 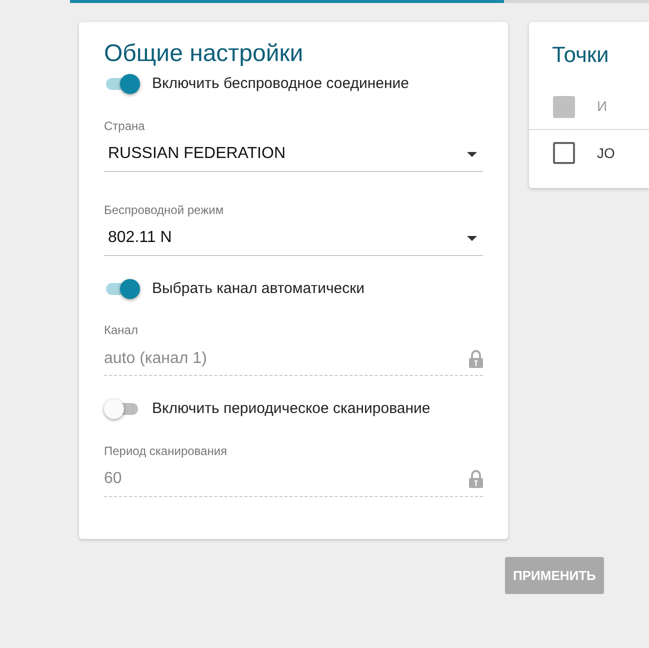 I want to click on table-cell-text: JO, so click(x=606, y=153).